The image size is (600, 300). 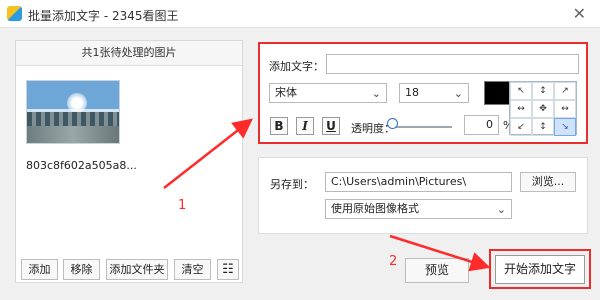 I want to click on image-format-select: 使用原始图像格式 ⌄, so click(x=418, y=209).